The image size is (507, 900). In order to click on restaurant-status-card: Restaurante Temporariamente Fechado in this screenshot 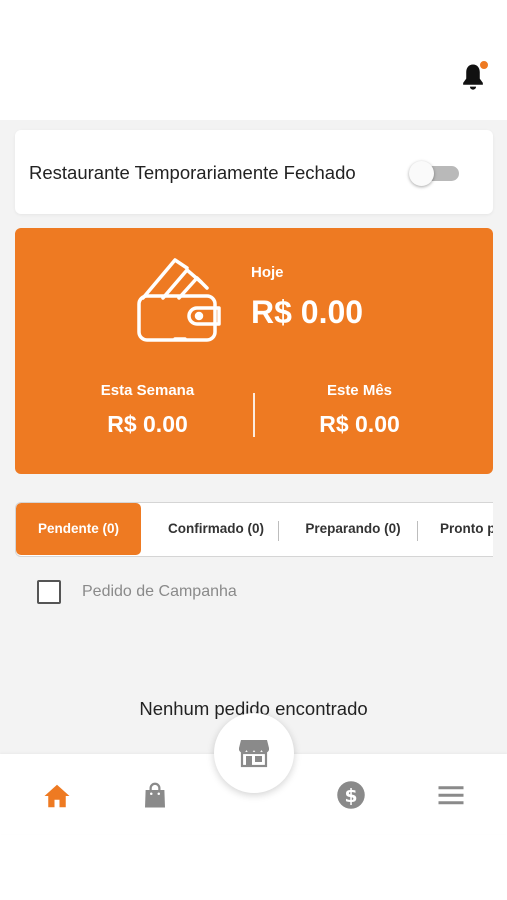, I will do `click(254, 172)`.